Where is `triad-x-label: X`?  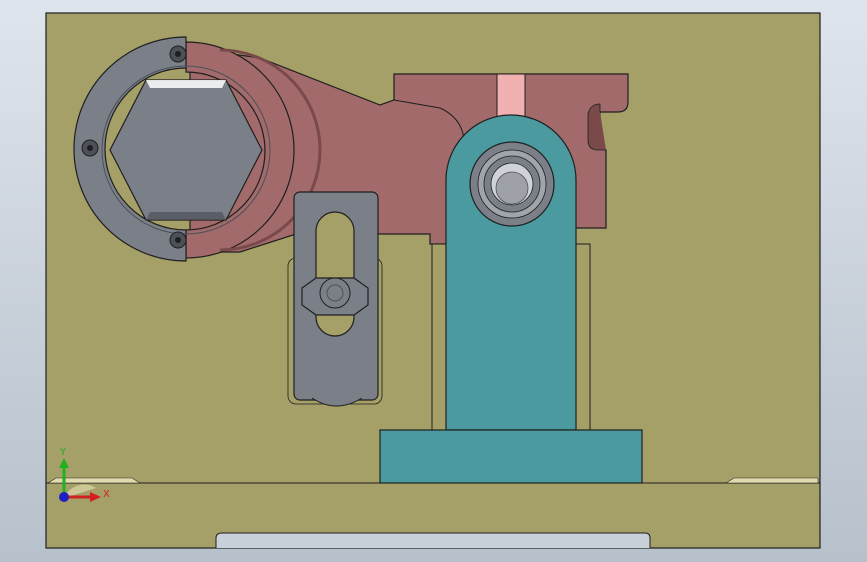
triad-x-label: X is located at coordinates (106, 494).